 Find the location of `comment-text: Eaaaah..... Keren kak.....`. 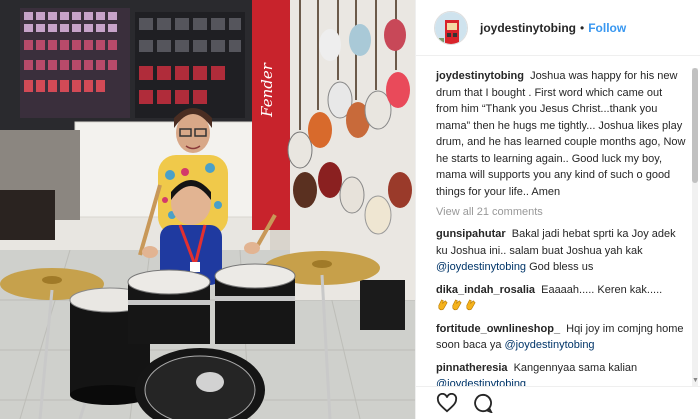

comment-text: Eaaaah..... Keren kak..... is located at coordinates (602, 289).